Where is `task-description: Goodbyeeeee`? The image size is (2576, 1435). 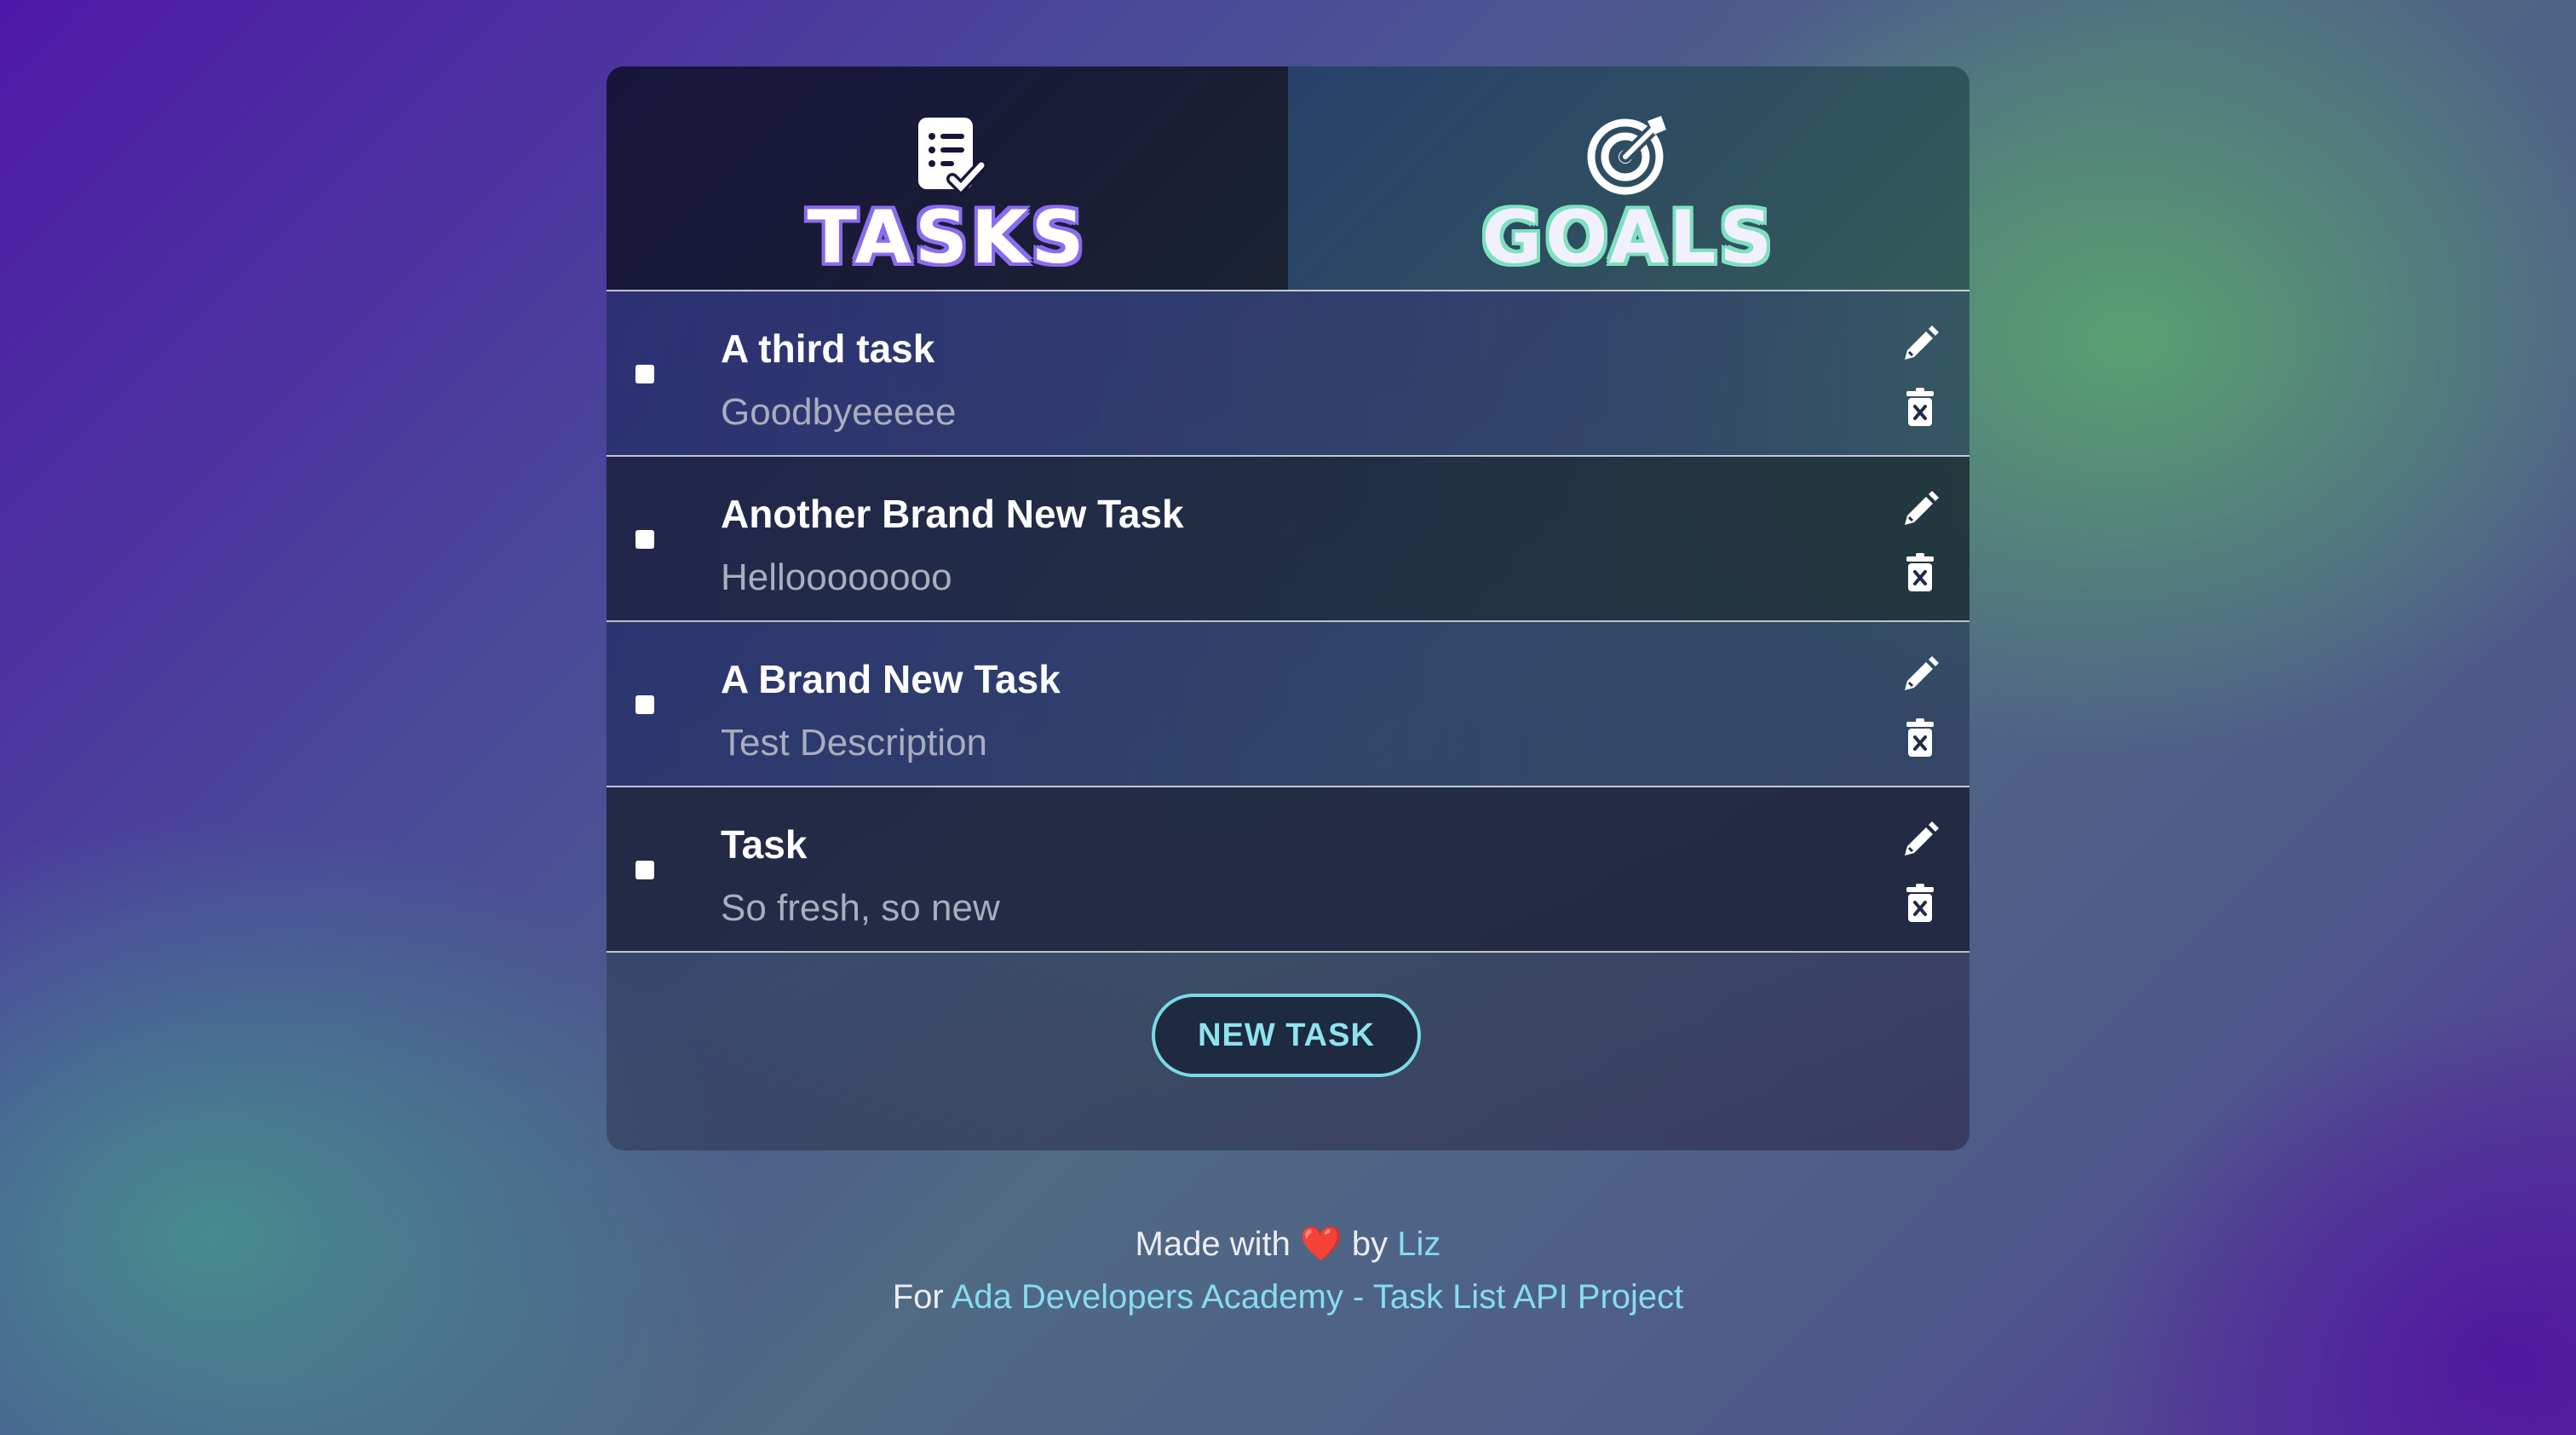
task-description: Goodbyeeeee is located at coordinates (839, 412).